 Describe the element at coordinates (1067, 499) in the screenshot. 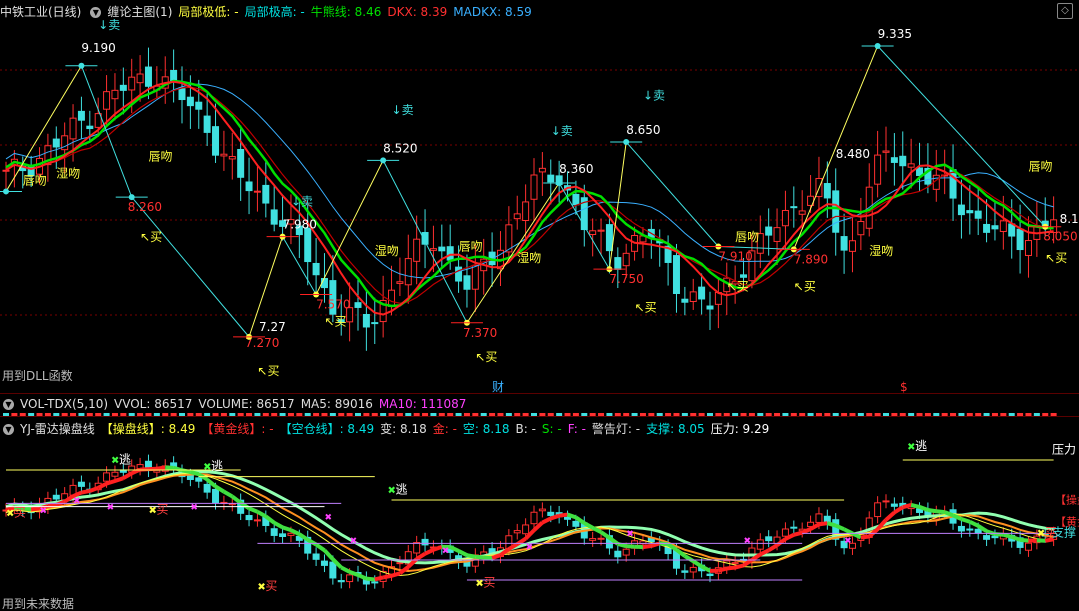

I see `op-line-tag: 【操盘` at that location.